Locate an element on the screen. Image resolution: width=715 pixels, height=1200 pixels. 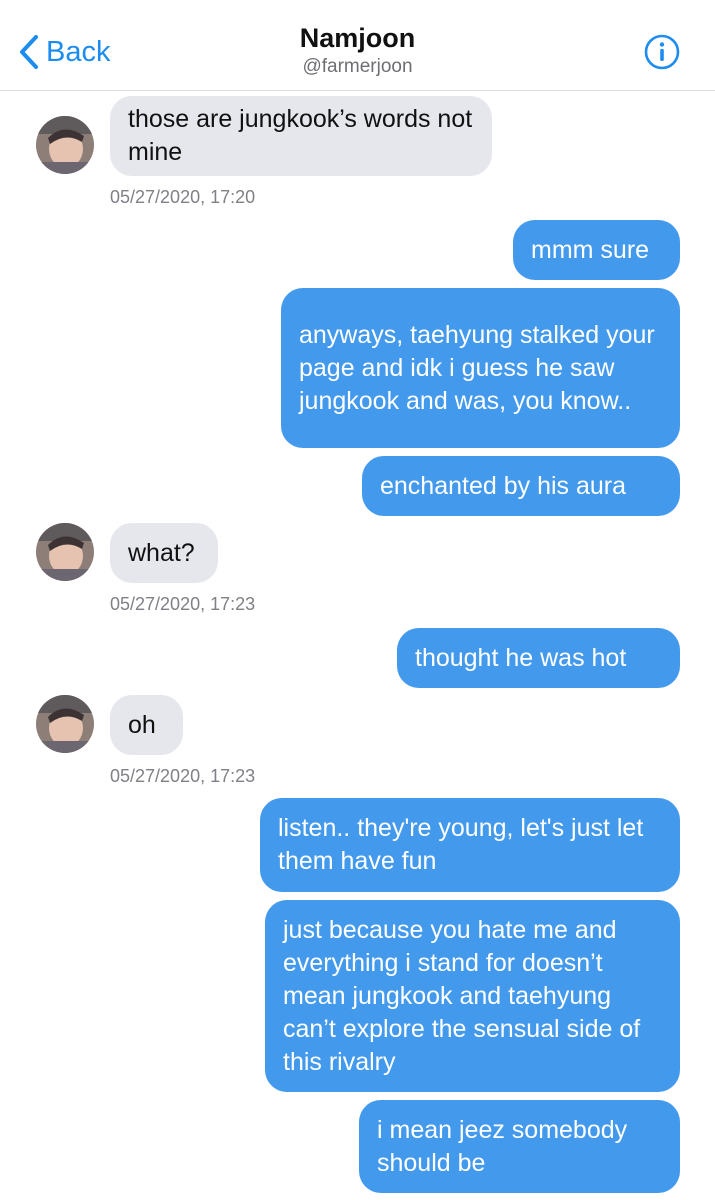
message-text: those are jungkook’s words not mine is located at coordinates (300, 135).